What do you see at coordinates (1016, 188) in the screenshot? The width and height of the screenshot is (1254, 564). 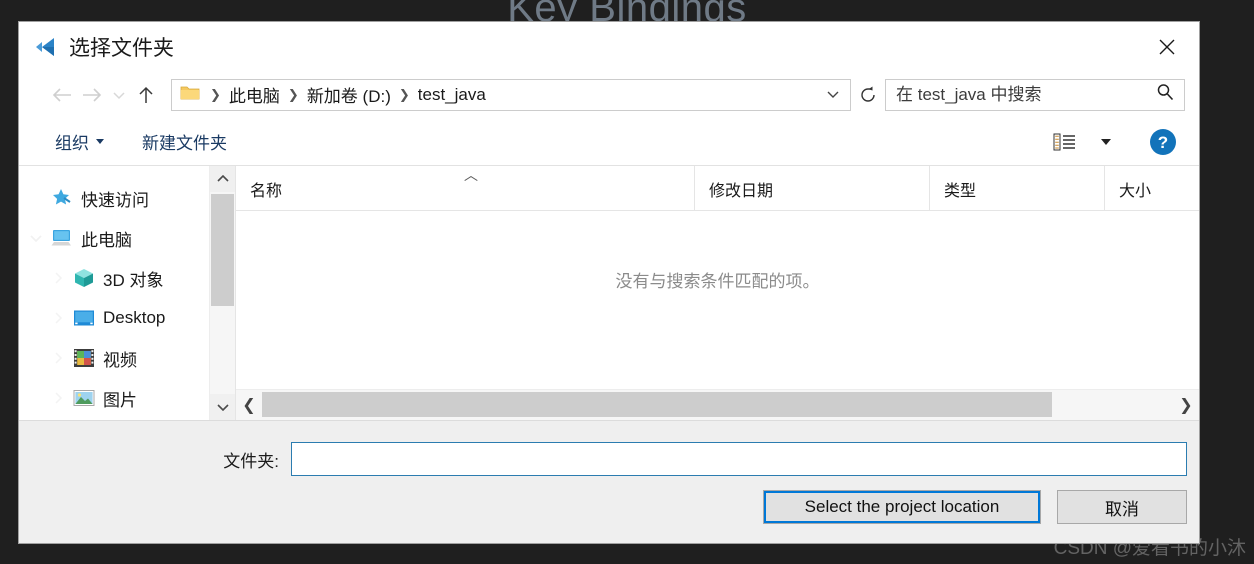 I see `column-header-type: 类型` at bounding box center [1016, 188].